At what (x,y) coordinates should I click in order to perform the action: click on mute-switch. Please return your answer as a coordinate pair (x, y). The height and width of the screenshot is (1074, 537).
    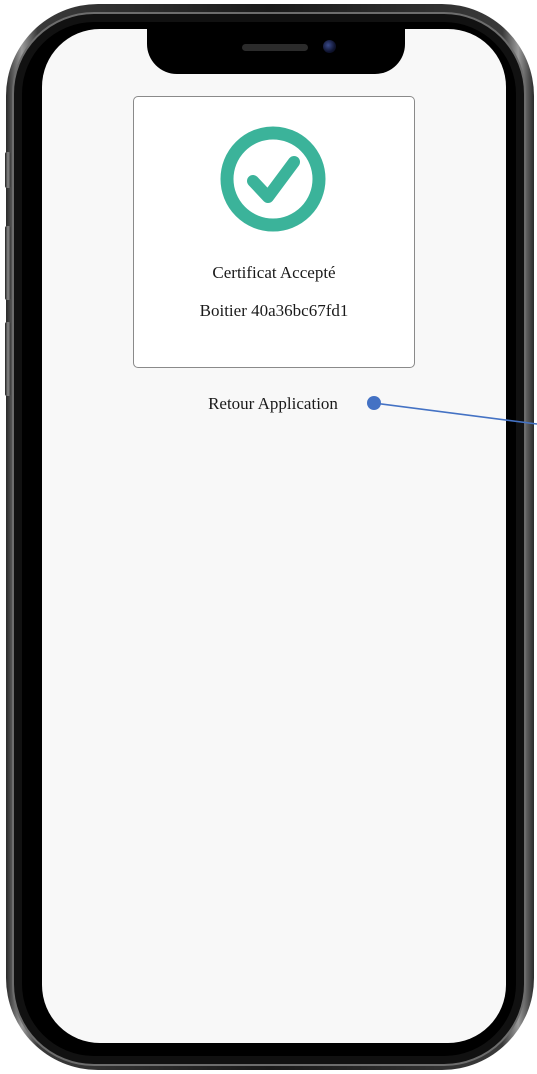
    Looking at the image, I should click on (8, 170).